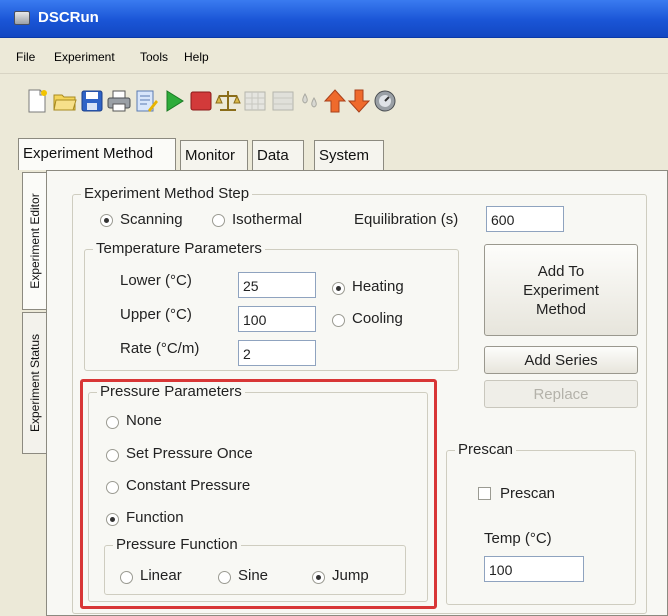 Image resolution: width=668 pixels, height=616 pixels. What do you see at coordinates (406, 219) in the screenshot?
I see `equilibration-label: Equilibration (s)` at bounding box center [406, 219].